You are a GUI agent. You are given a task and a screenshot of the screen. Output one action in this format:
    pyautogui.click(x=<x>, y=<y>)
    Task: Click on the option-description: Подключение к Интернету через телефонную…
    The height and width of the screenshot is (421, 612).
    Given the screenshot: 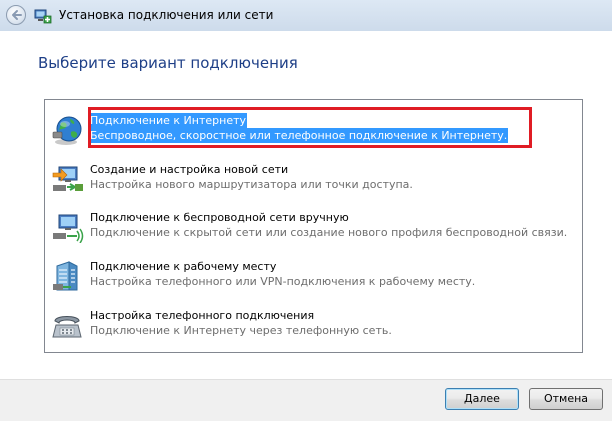 What is the action you would take?
    pyautogui.click(x=241, y=330)
    